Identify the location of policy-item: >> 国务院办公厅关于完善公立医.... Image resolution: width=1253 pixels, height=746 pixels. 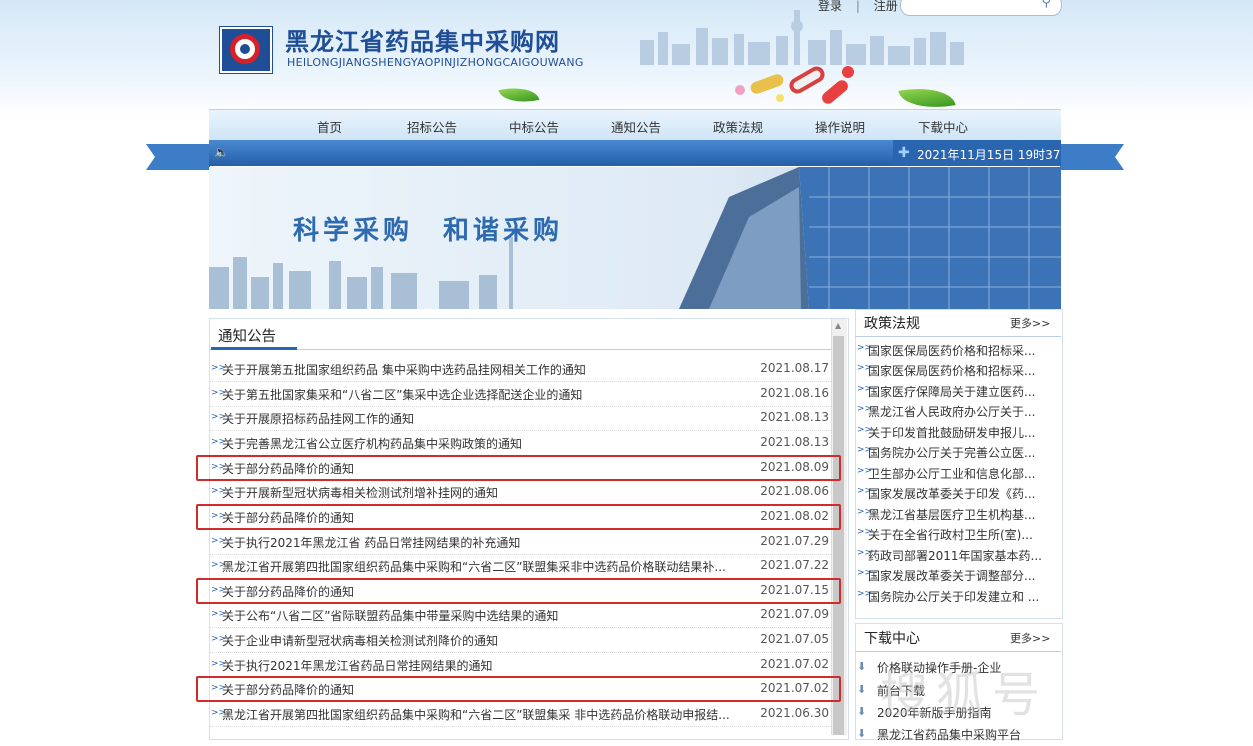
(957, 452).